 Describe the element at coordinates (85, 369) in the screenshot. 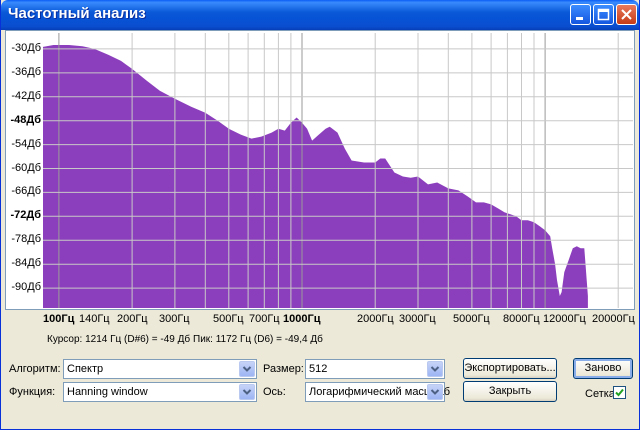

I see `algorithm-value: Спектр` at that location.